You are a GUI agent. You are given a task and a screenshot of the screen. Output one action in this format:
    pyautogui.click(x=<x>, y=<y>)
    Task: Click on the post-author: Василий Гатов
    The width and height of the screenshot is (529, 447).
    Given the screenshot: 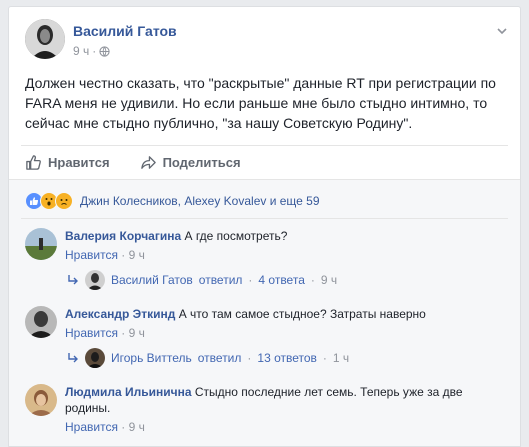 What is the action you would take?
    pyautogui.click(x=125, y=31)
    